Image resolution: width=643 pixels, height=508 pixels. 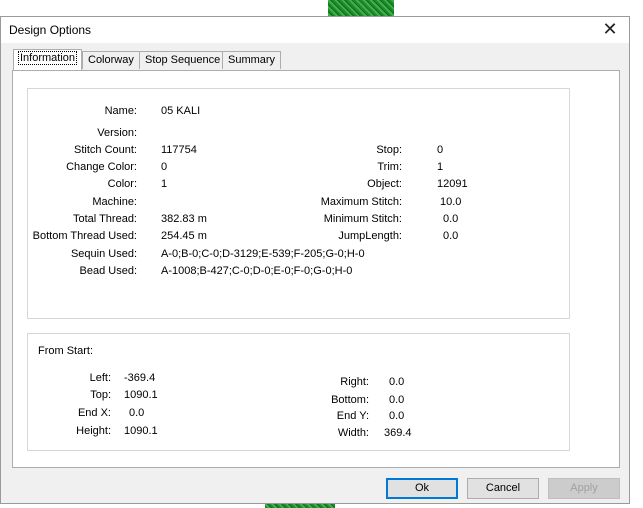 I want to click on width-label: Width:, so click(x=353, y=433).